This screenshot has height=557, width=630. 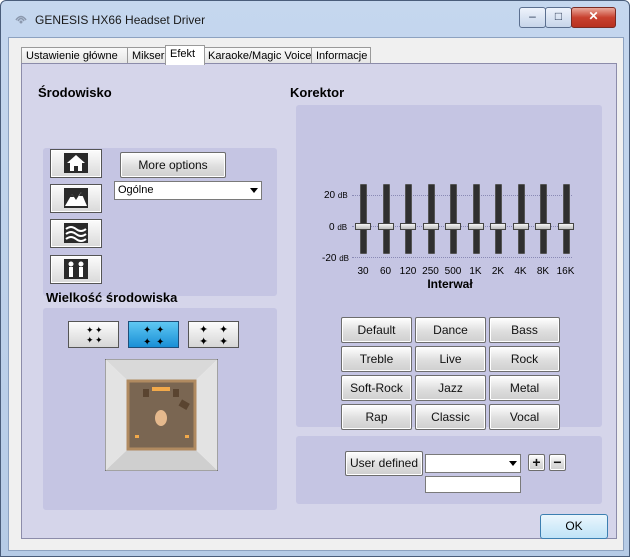 What do you see at coordinates (376, 417) in the screenshot?
I see `preset-button-rap: Rap` at bounding box center [376, 417].